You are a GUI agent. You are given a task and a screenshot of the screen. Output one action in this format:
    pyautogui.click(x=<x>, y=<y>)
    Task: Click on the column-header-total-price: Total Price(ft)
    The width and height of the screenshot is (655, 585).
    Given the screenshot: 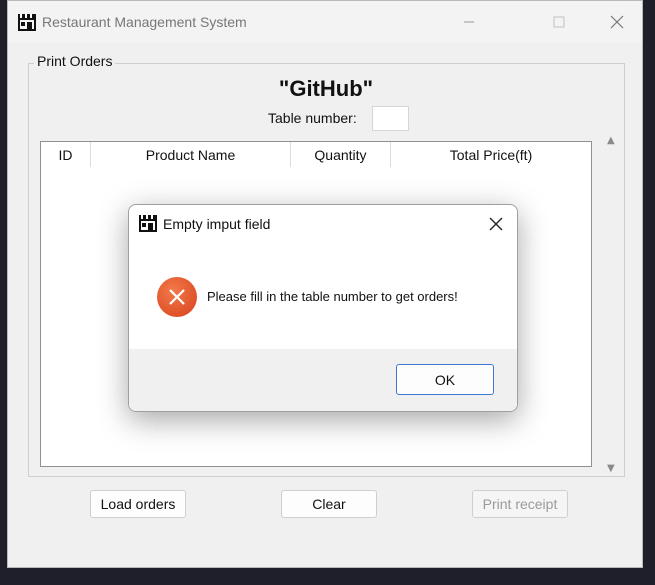 What is the action you would take?
    pyautogui.click(x=491, y=154)
    